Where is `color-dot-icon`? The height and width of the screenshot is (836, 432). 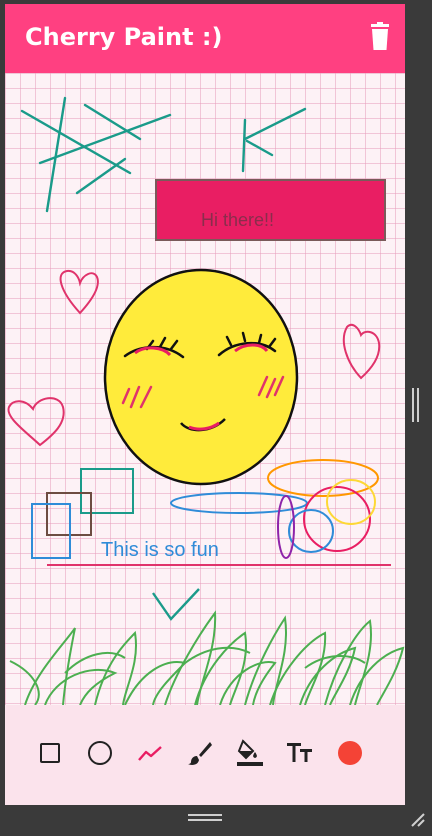
color-dot-icon is located at coordinates (350, 753).